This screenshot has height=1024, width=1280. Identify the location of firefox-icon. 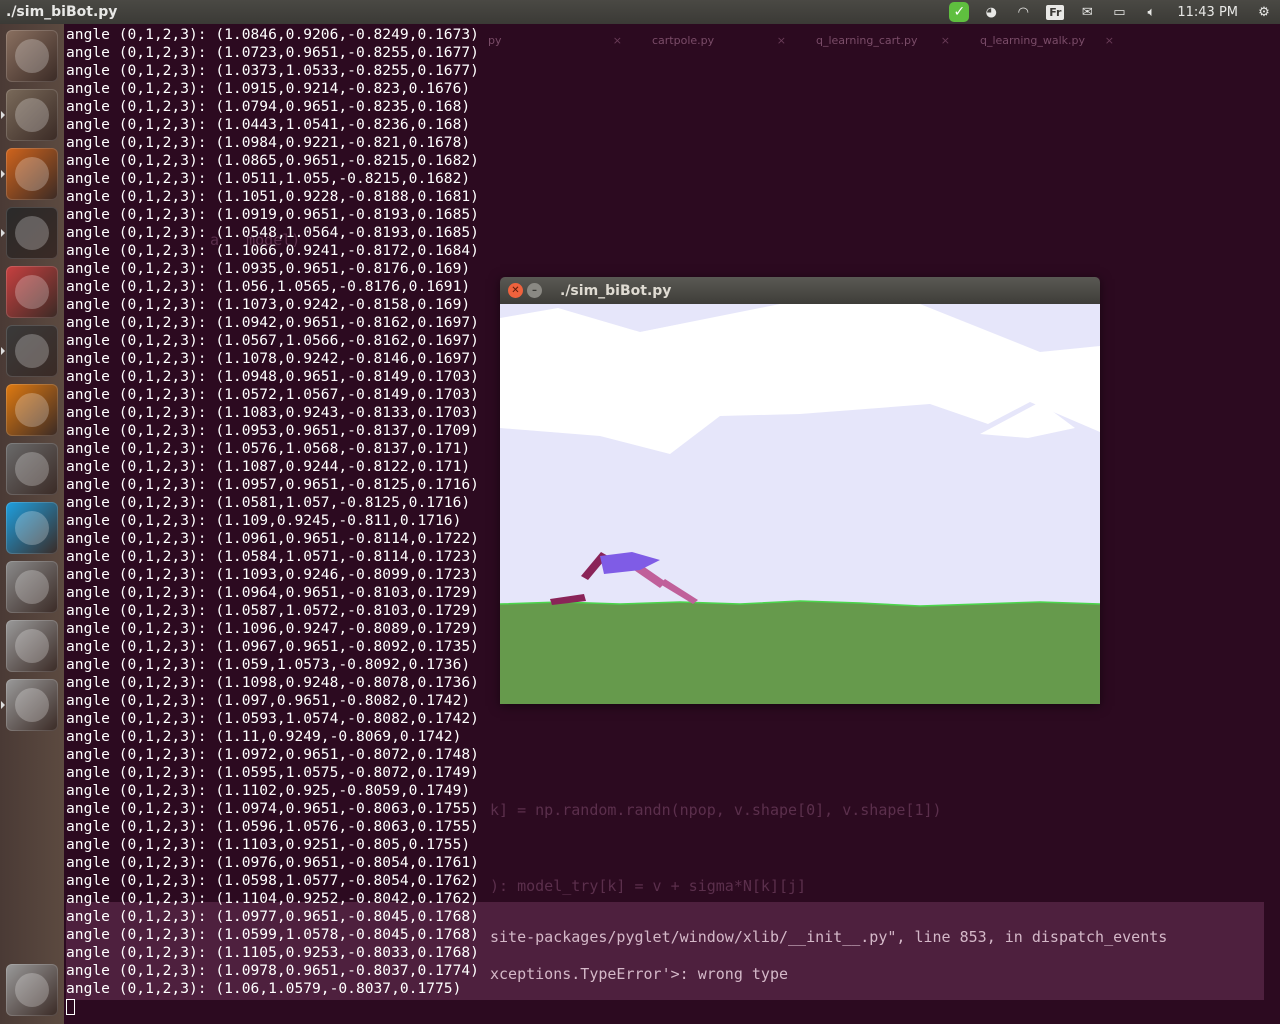
(29, 174).